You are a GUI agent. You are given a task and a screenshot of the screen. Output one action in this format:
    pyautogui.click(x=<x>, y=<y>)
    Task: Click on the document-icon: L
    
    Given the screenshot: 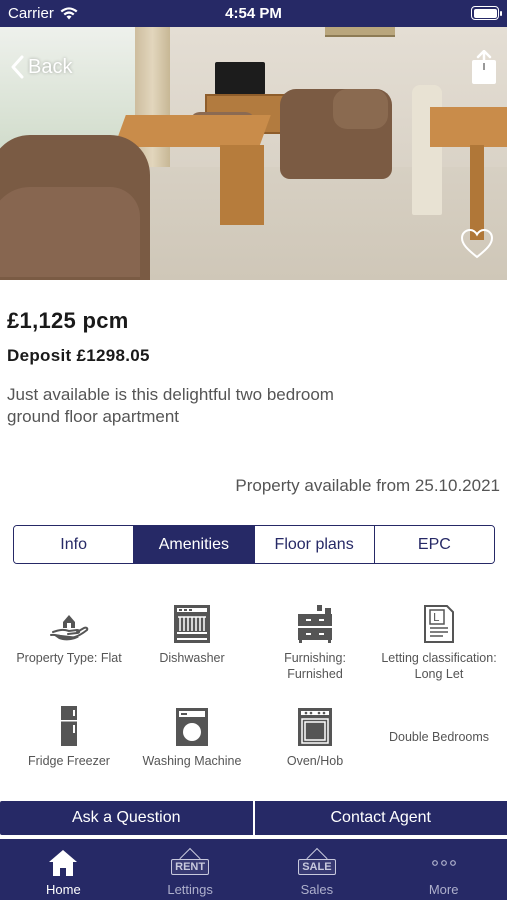 What is the action you would take?
    pyautogui.click(x=439, y=624)
    